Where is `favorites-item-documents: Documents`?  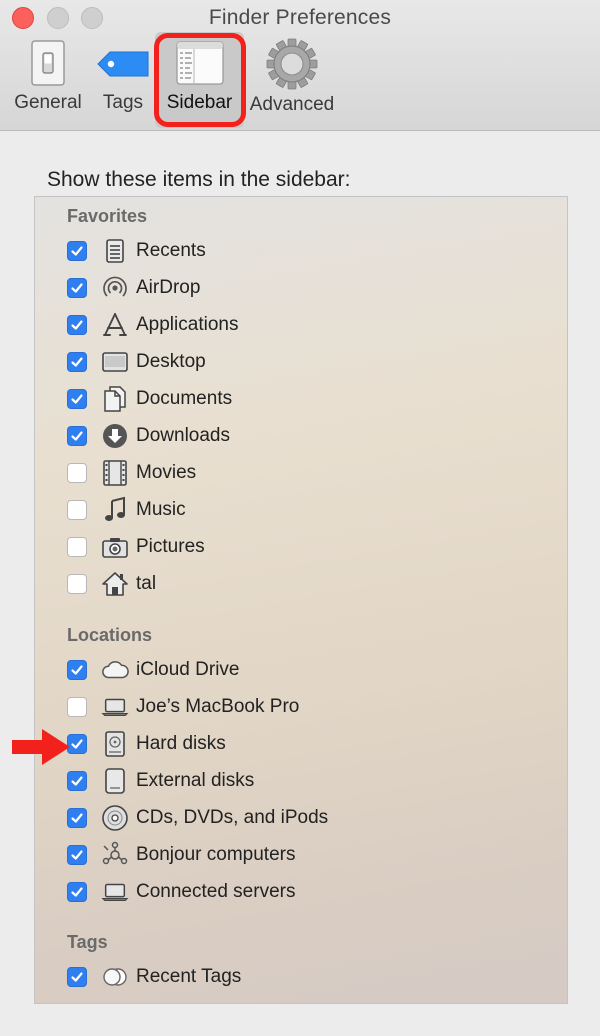
favorites-item-documents: Documents is located at coordinates (307, 399).